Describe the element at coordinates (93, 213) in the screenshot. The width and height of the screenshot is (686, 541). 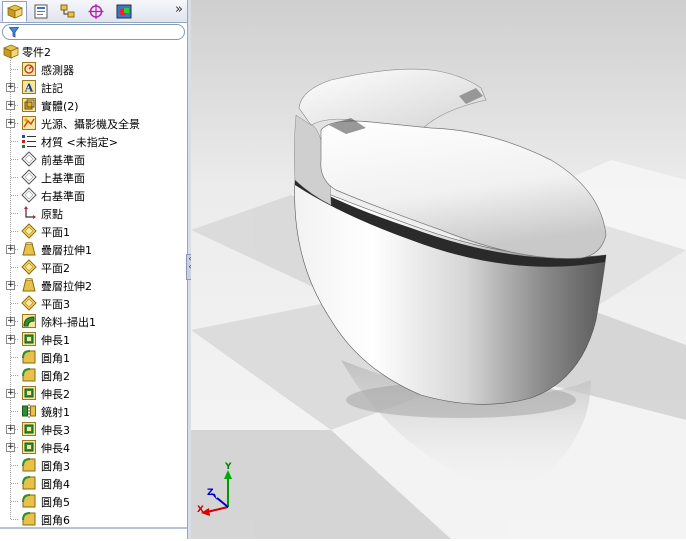
I see `tree-item: 原點` at that location.